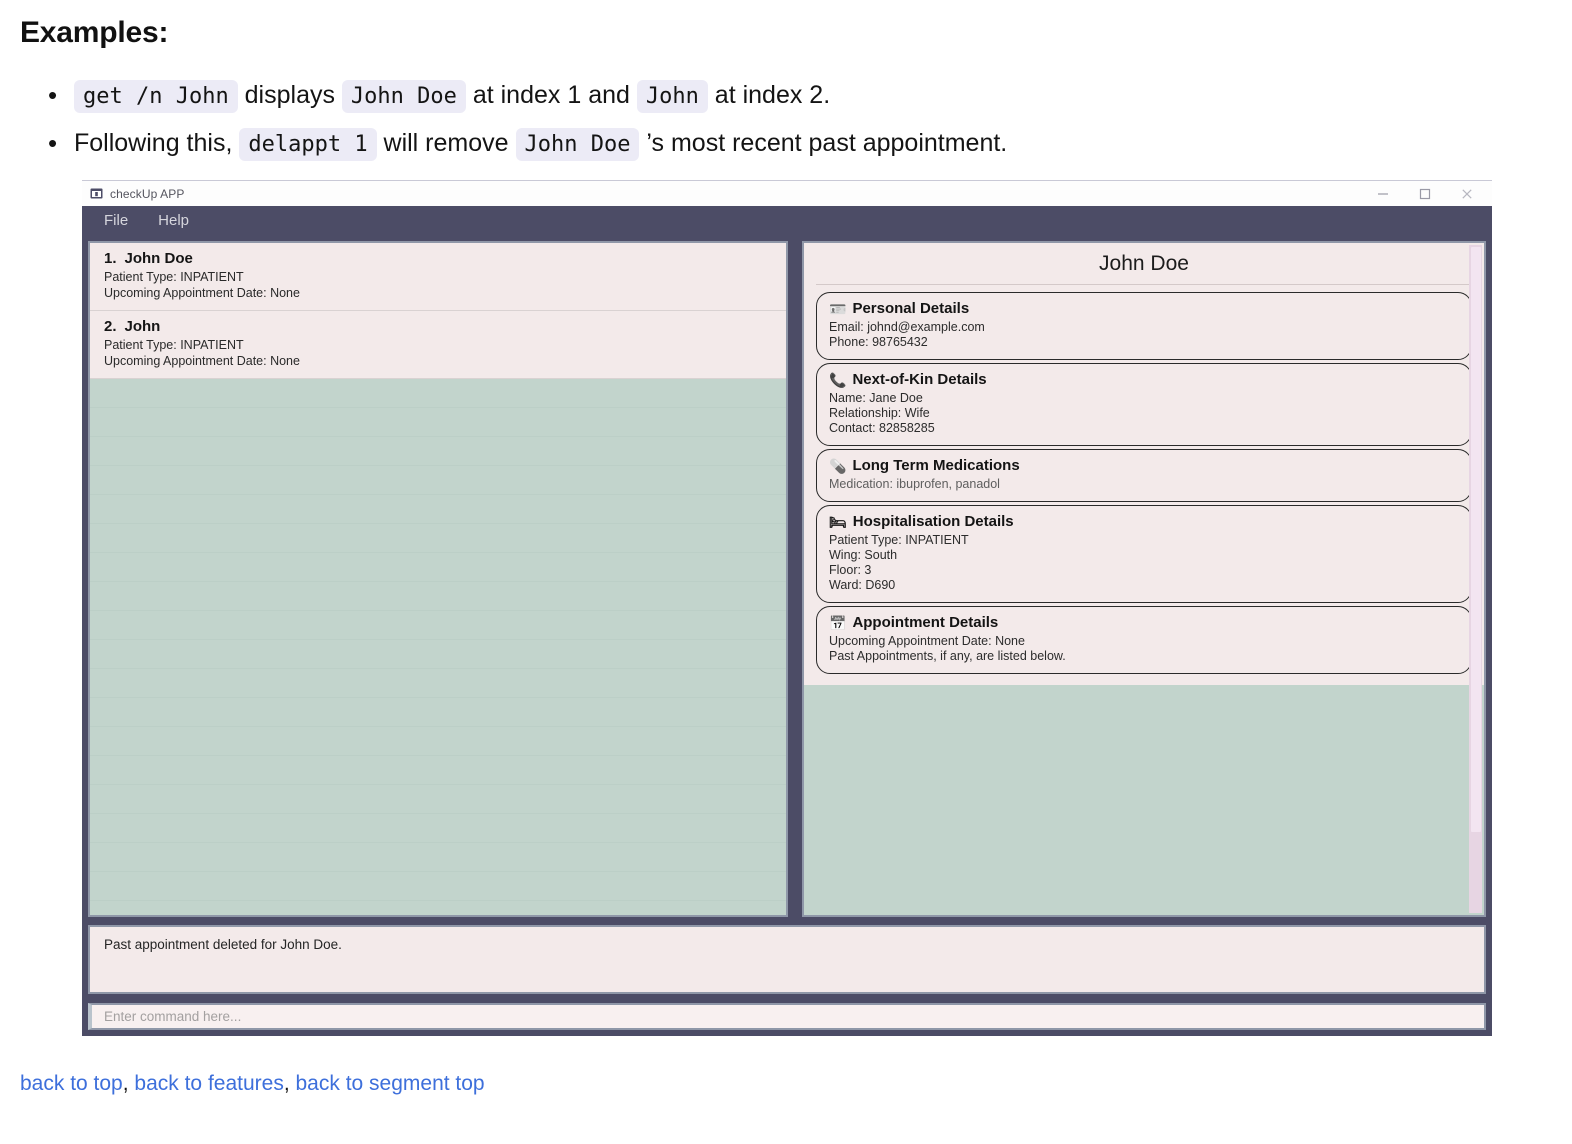  Describe the element at coordinates (927, 641) in the screenshot. I see `appt-upcoming: Upcoming Appointment Date: None` at that location.